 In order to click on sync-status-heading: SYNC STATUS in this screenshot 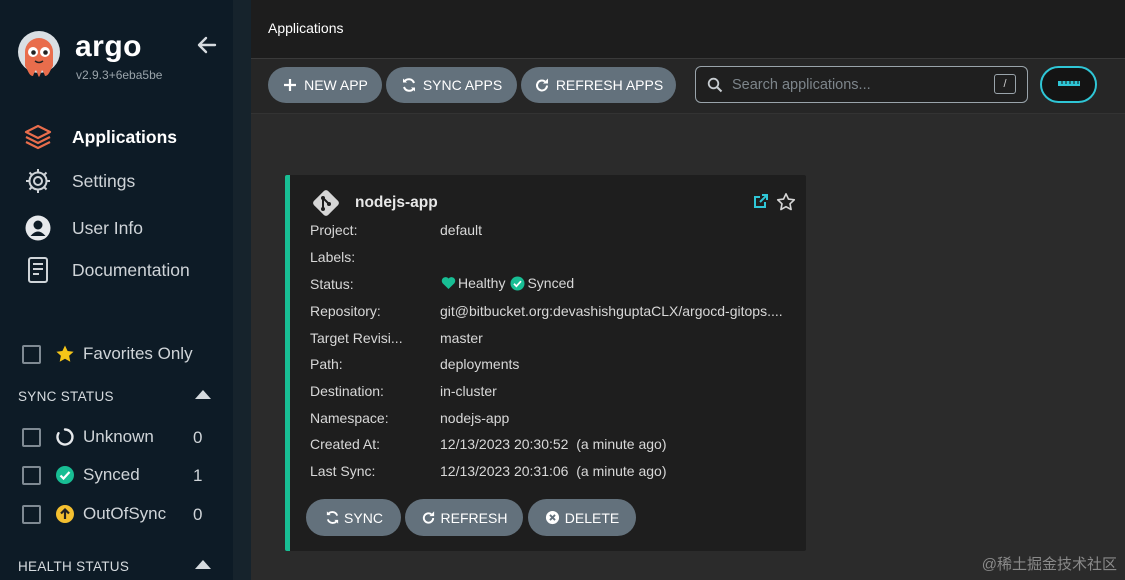, I will do `click(66, 396)`.